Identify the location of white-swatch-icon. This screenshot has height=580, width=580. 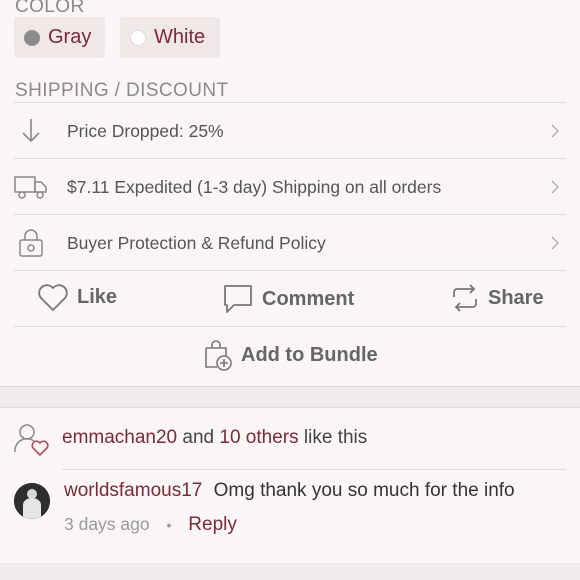
(138, 37).